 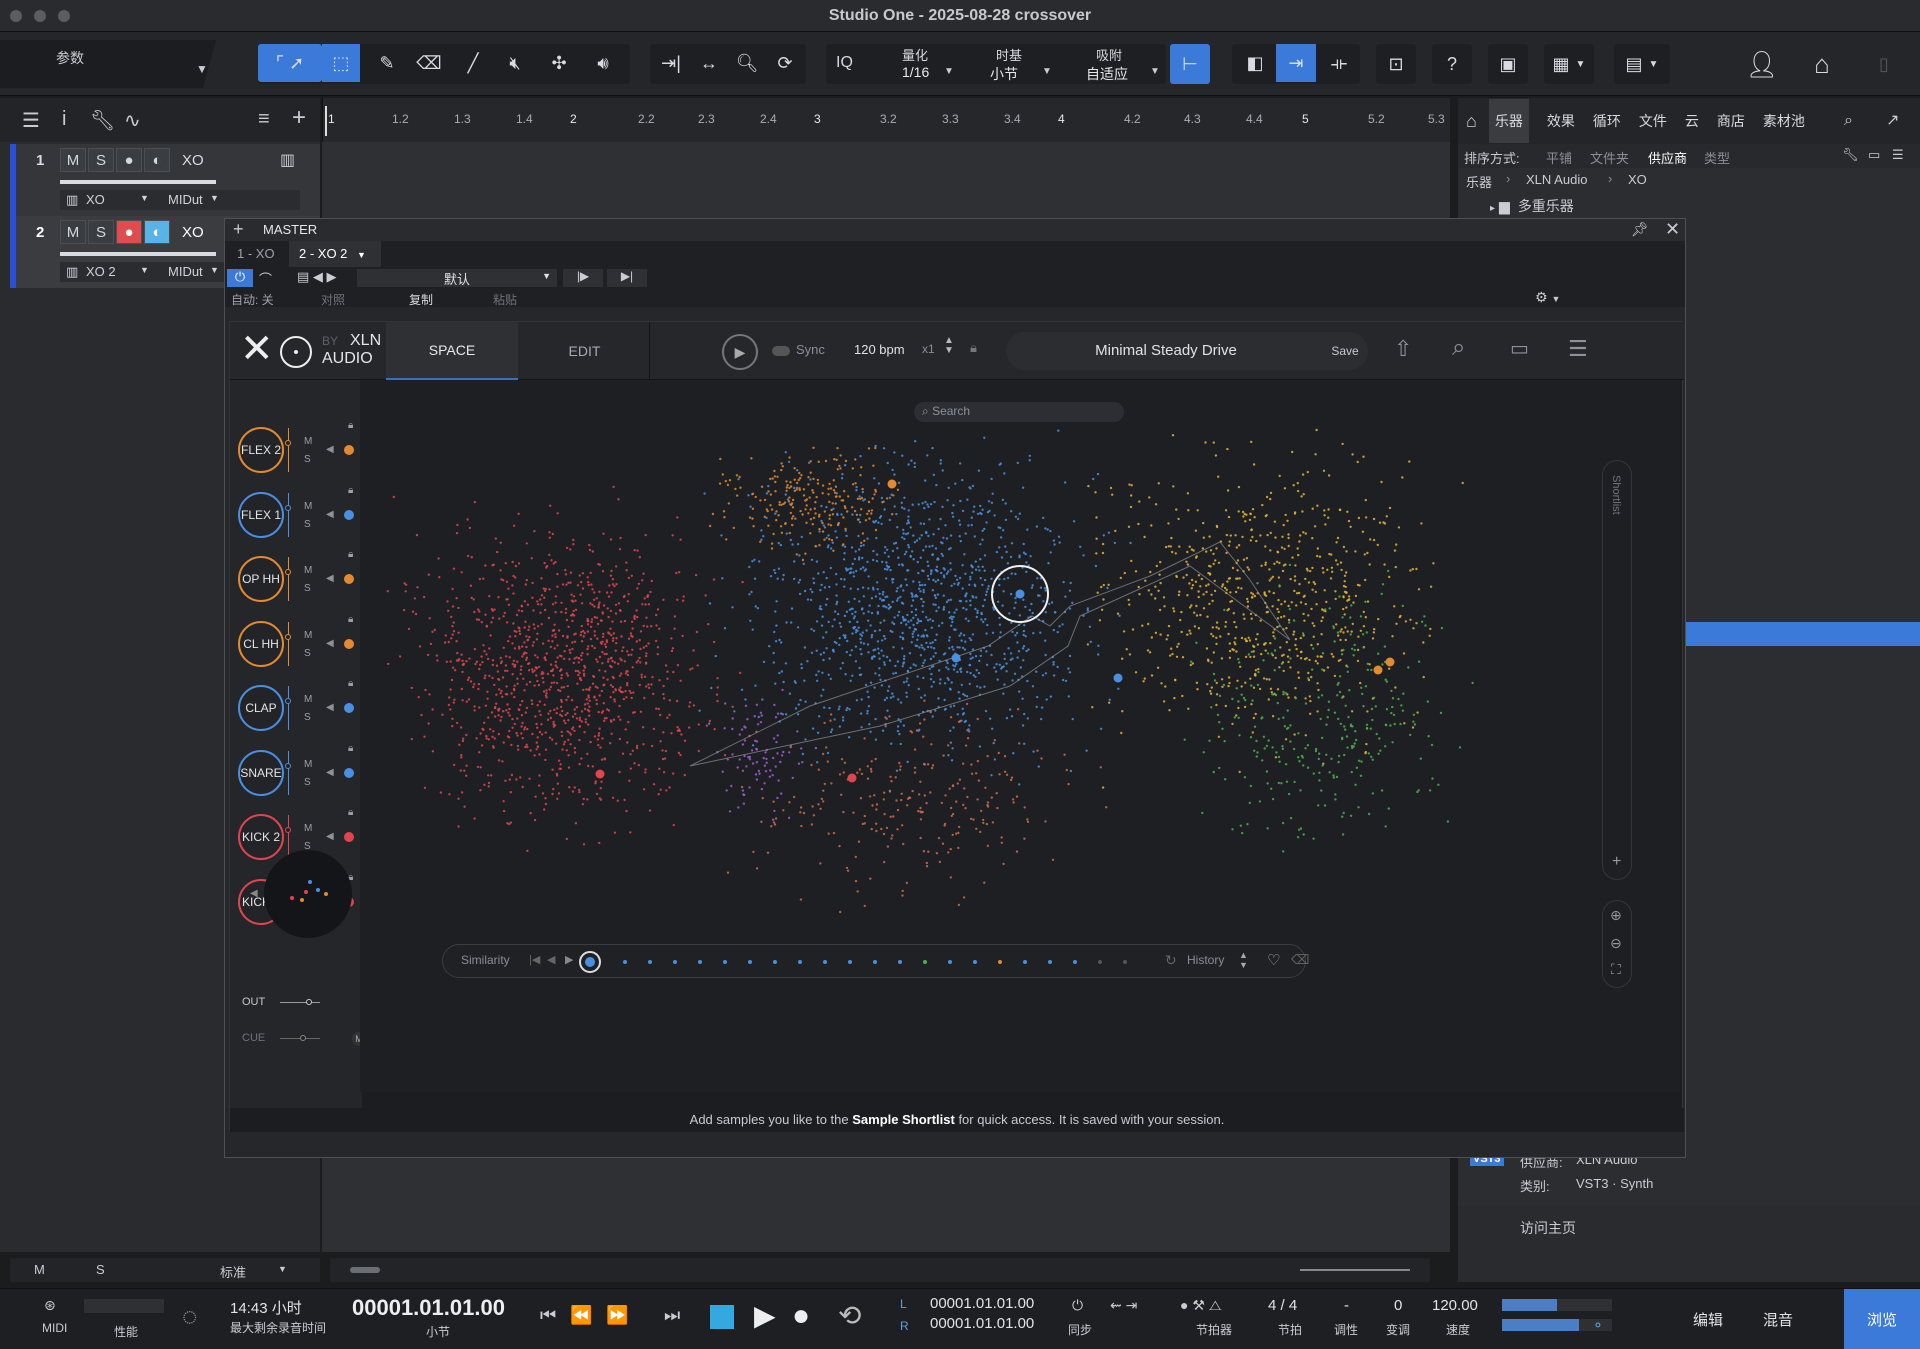 I want to click on pad-button: KICK 2, so click(x=261, y=837).